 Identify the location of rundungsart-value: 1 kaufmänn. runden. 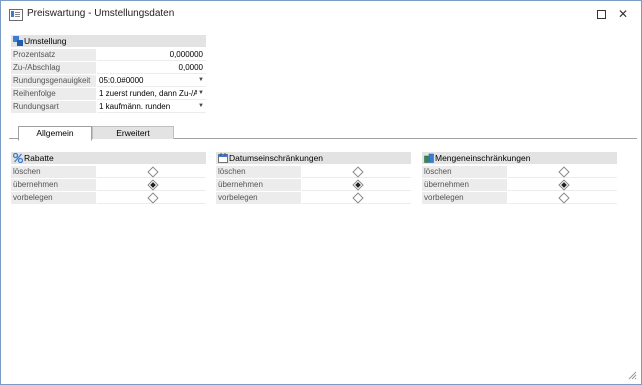
(135, 106).